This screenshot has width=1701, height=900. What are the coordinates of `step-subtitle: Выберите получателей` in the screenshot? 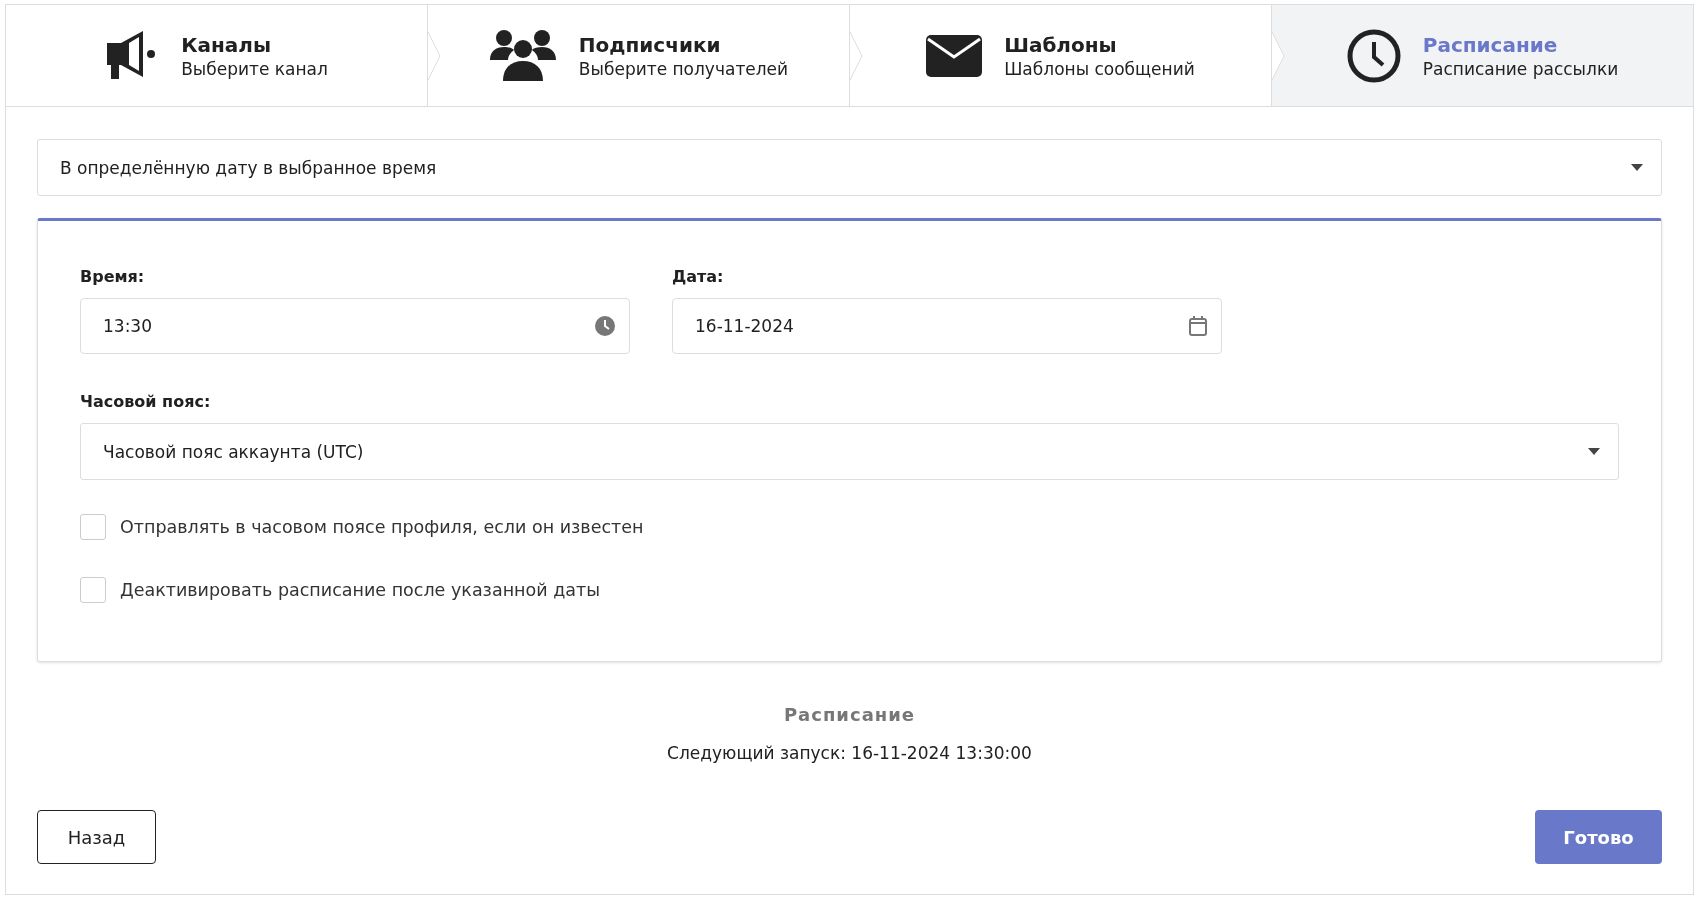 It's located at (683, 68).